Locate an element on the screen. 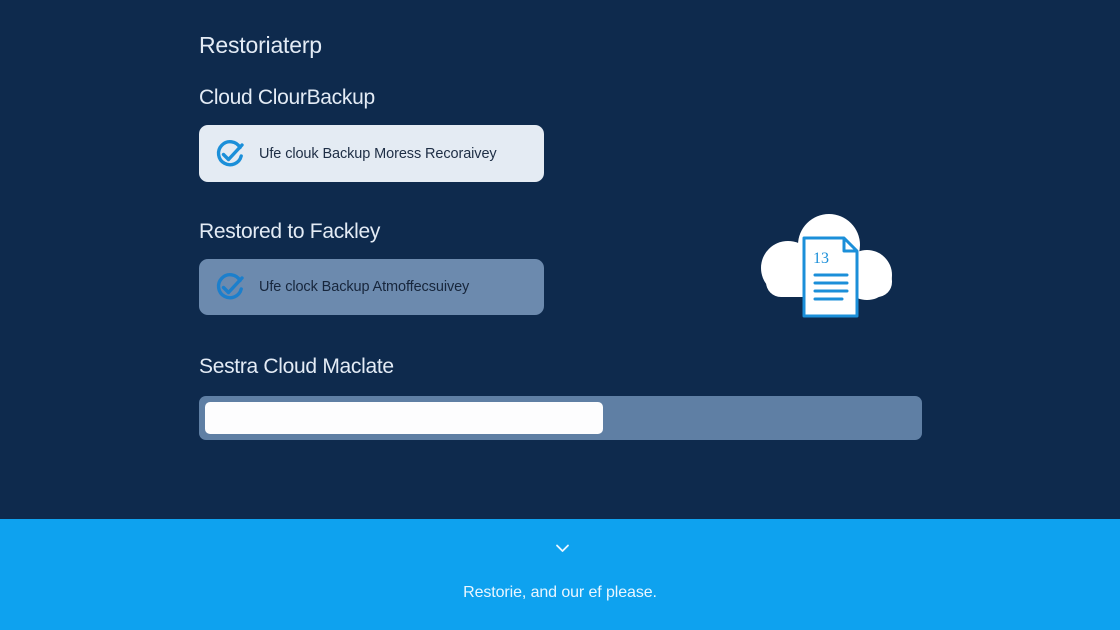  progress-bar is located at coordinates (560, 418).